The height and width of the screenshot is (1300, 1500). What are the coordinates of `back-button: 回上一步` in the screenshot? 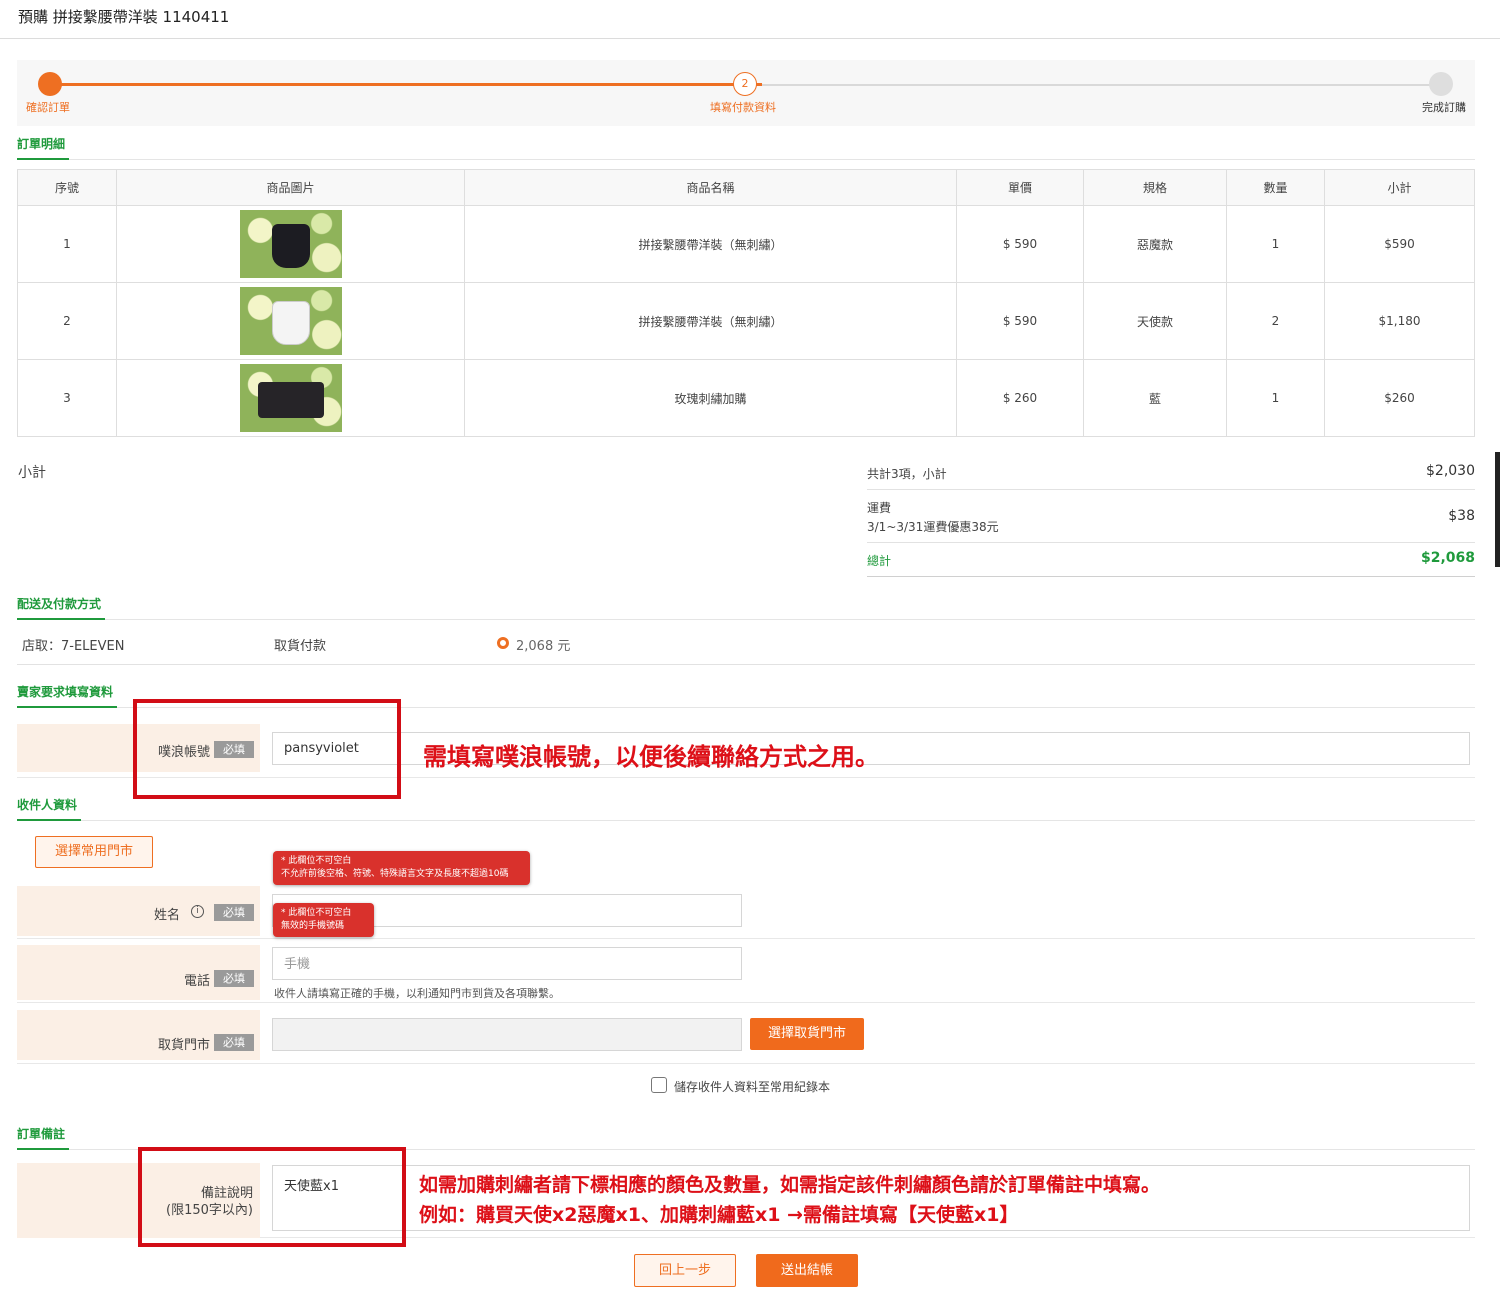 It's located at (685, 1270).